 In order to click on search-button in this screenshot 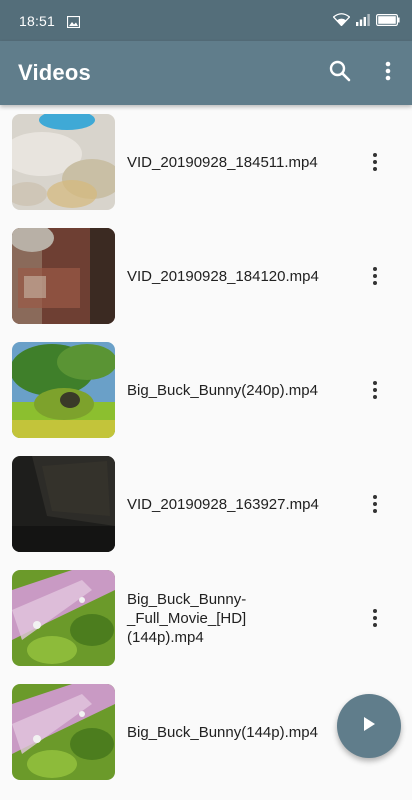, I will do `click(340, 73)`.